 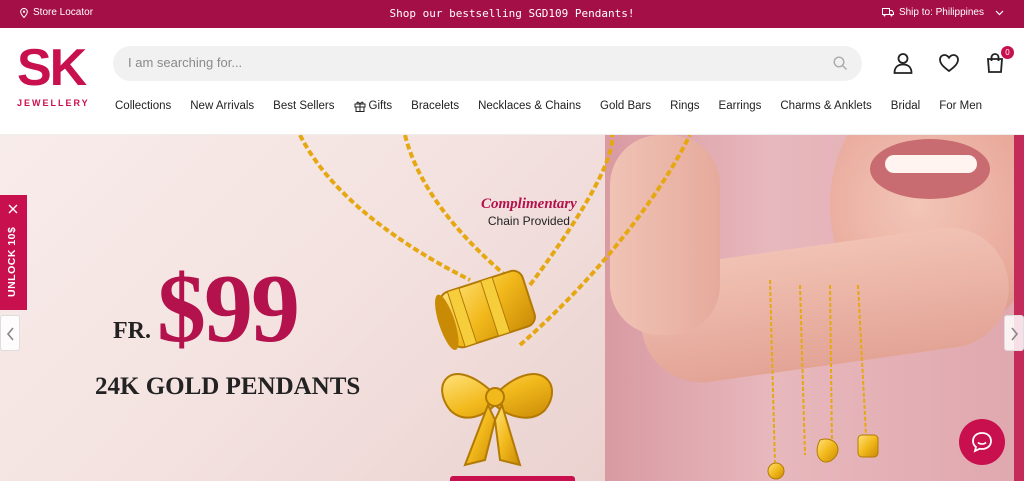 I want to click on nav-label: Charms & Anklets, so click(x=826, y=106).